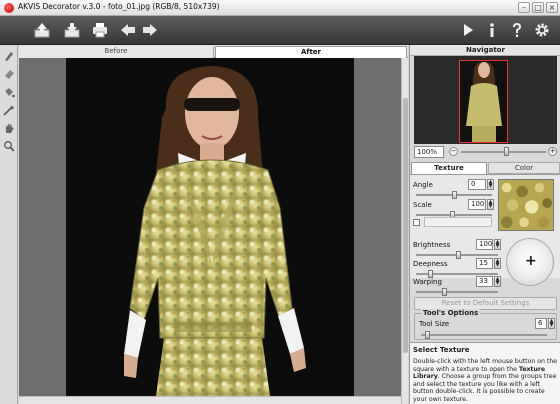 This screenshot has width=560, height=404. I want to click on save-image-icon, so click(72, 30).